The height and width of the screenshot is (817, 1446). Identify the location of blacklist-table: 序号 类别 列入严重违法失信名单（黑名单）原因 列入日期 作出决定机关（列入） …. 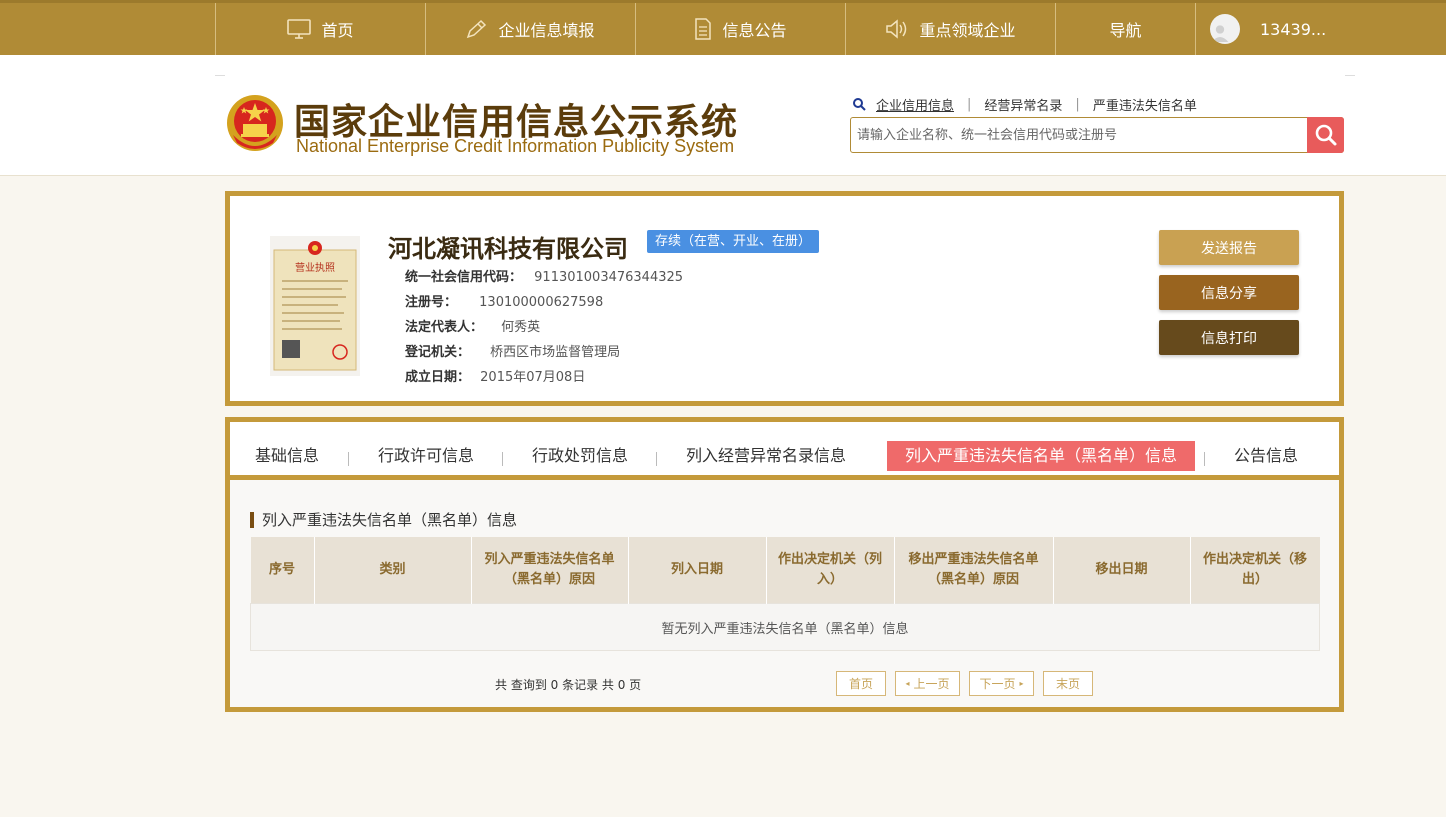
(785, 594).